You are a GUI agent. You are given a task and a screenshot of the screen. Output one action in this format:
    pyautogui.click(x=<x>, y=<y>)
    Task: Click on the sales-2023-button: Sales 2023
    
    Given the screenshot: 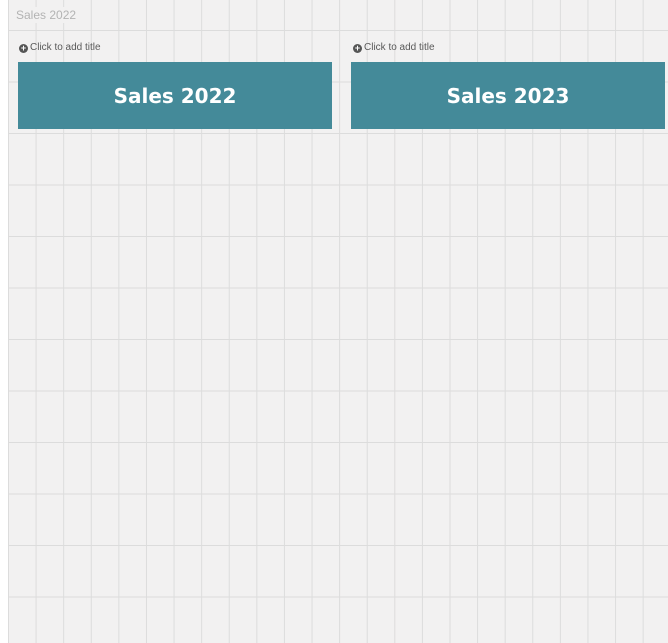 What is the action you would take?
    pyautogui.click(x=508, y=95)
    